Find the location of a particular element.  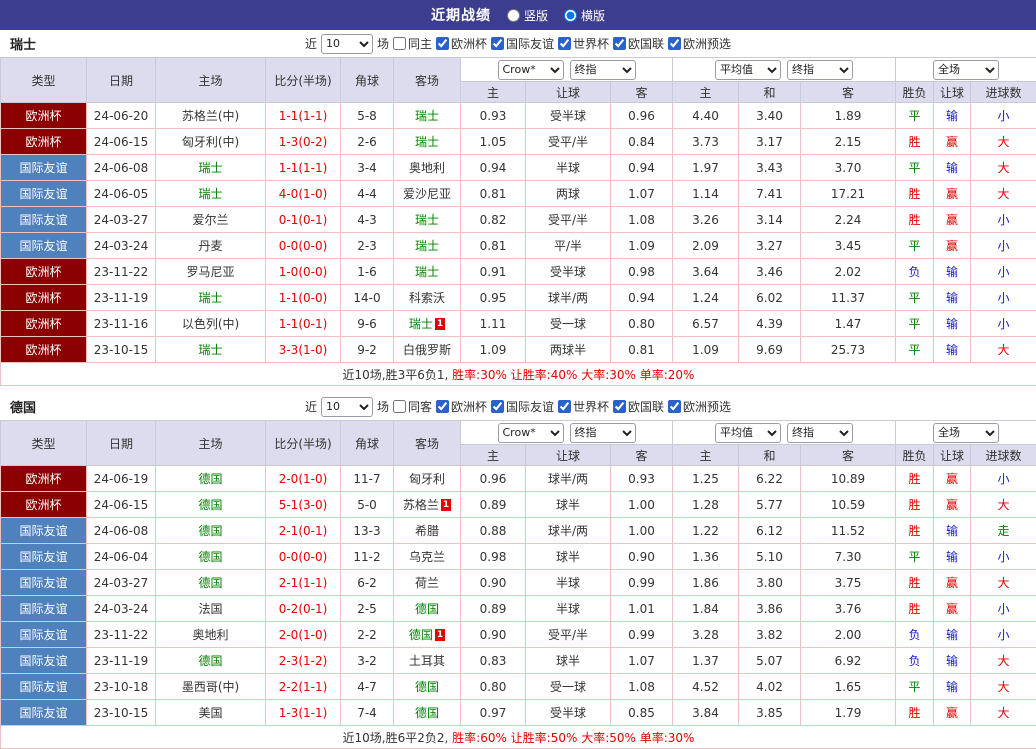

match-score: 2-0(1-0) is located at coordinates (303, 479).